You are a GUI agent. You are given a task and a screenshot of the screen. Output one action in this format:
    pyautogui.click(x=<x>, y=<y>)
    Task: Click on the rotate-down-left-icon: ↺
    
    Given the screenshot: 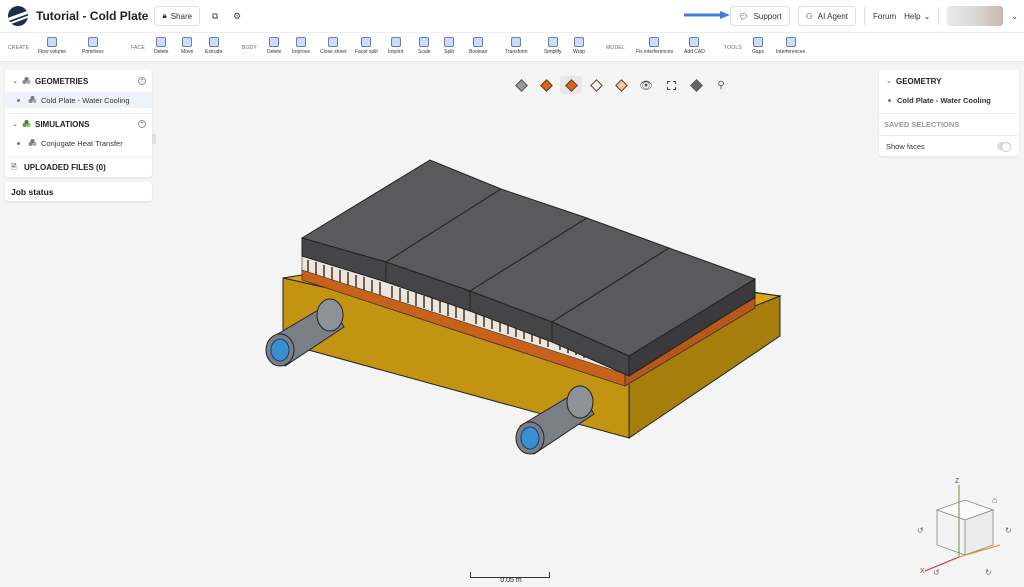 What is the action you would take?
    pyautogui.click(x=936, y=572)
    